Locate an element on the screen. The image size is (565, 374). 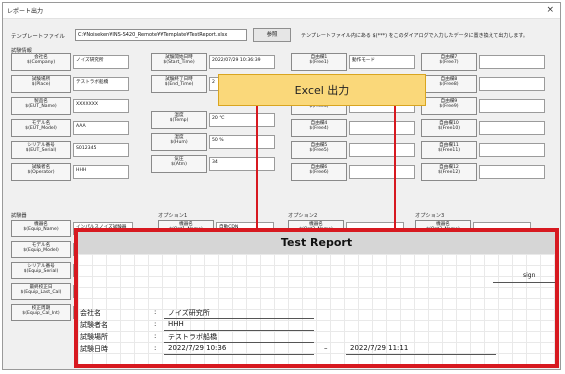
browse-button: 参照 is located at coordinates (272, 35).